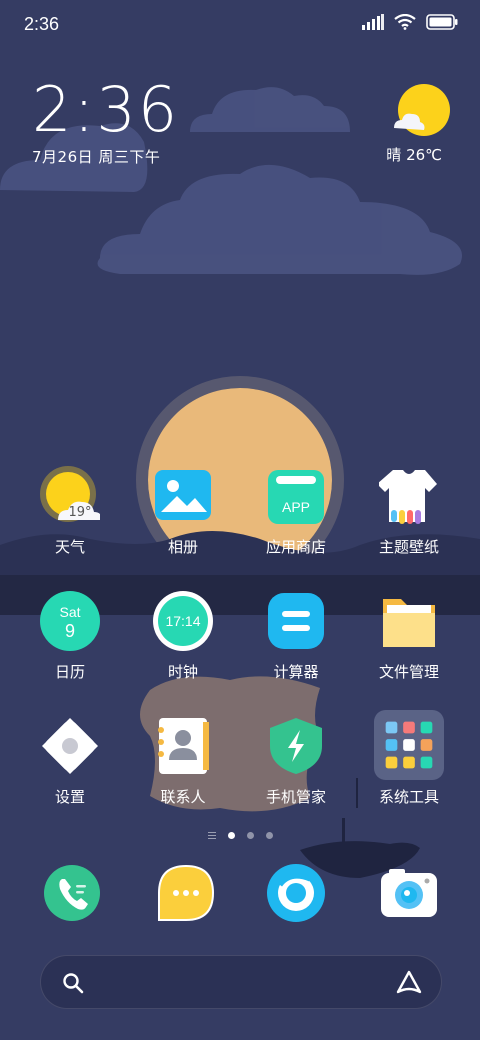 The image size is (480, 1040). I want to click on app-label-contacts: 联系人, so click(183, 797).